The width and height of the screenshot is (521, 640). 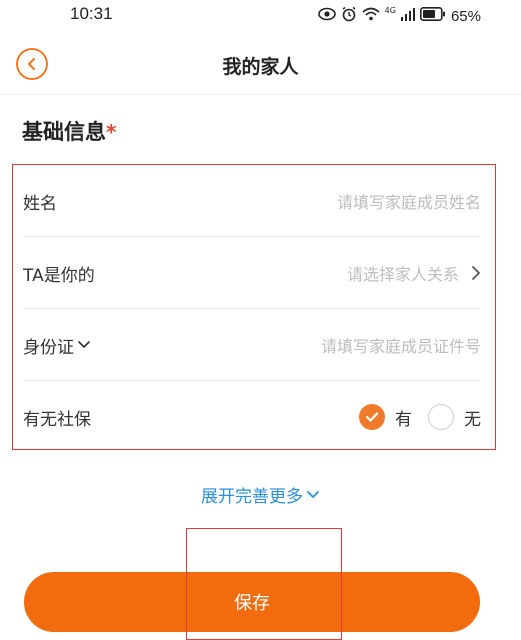 I want to click on social-security-options: 有 无, so click(x=420, y=417).